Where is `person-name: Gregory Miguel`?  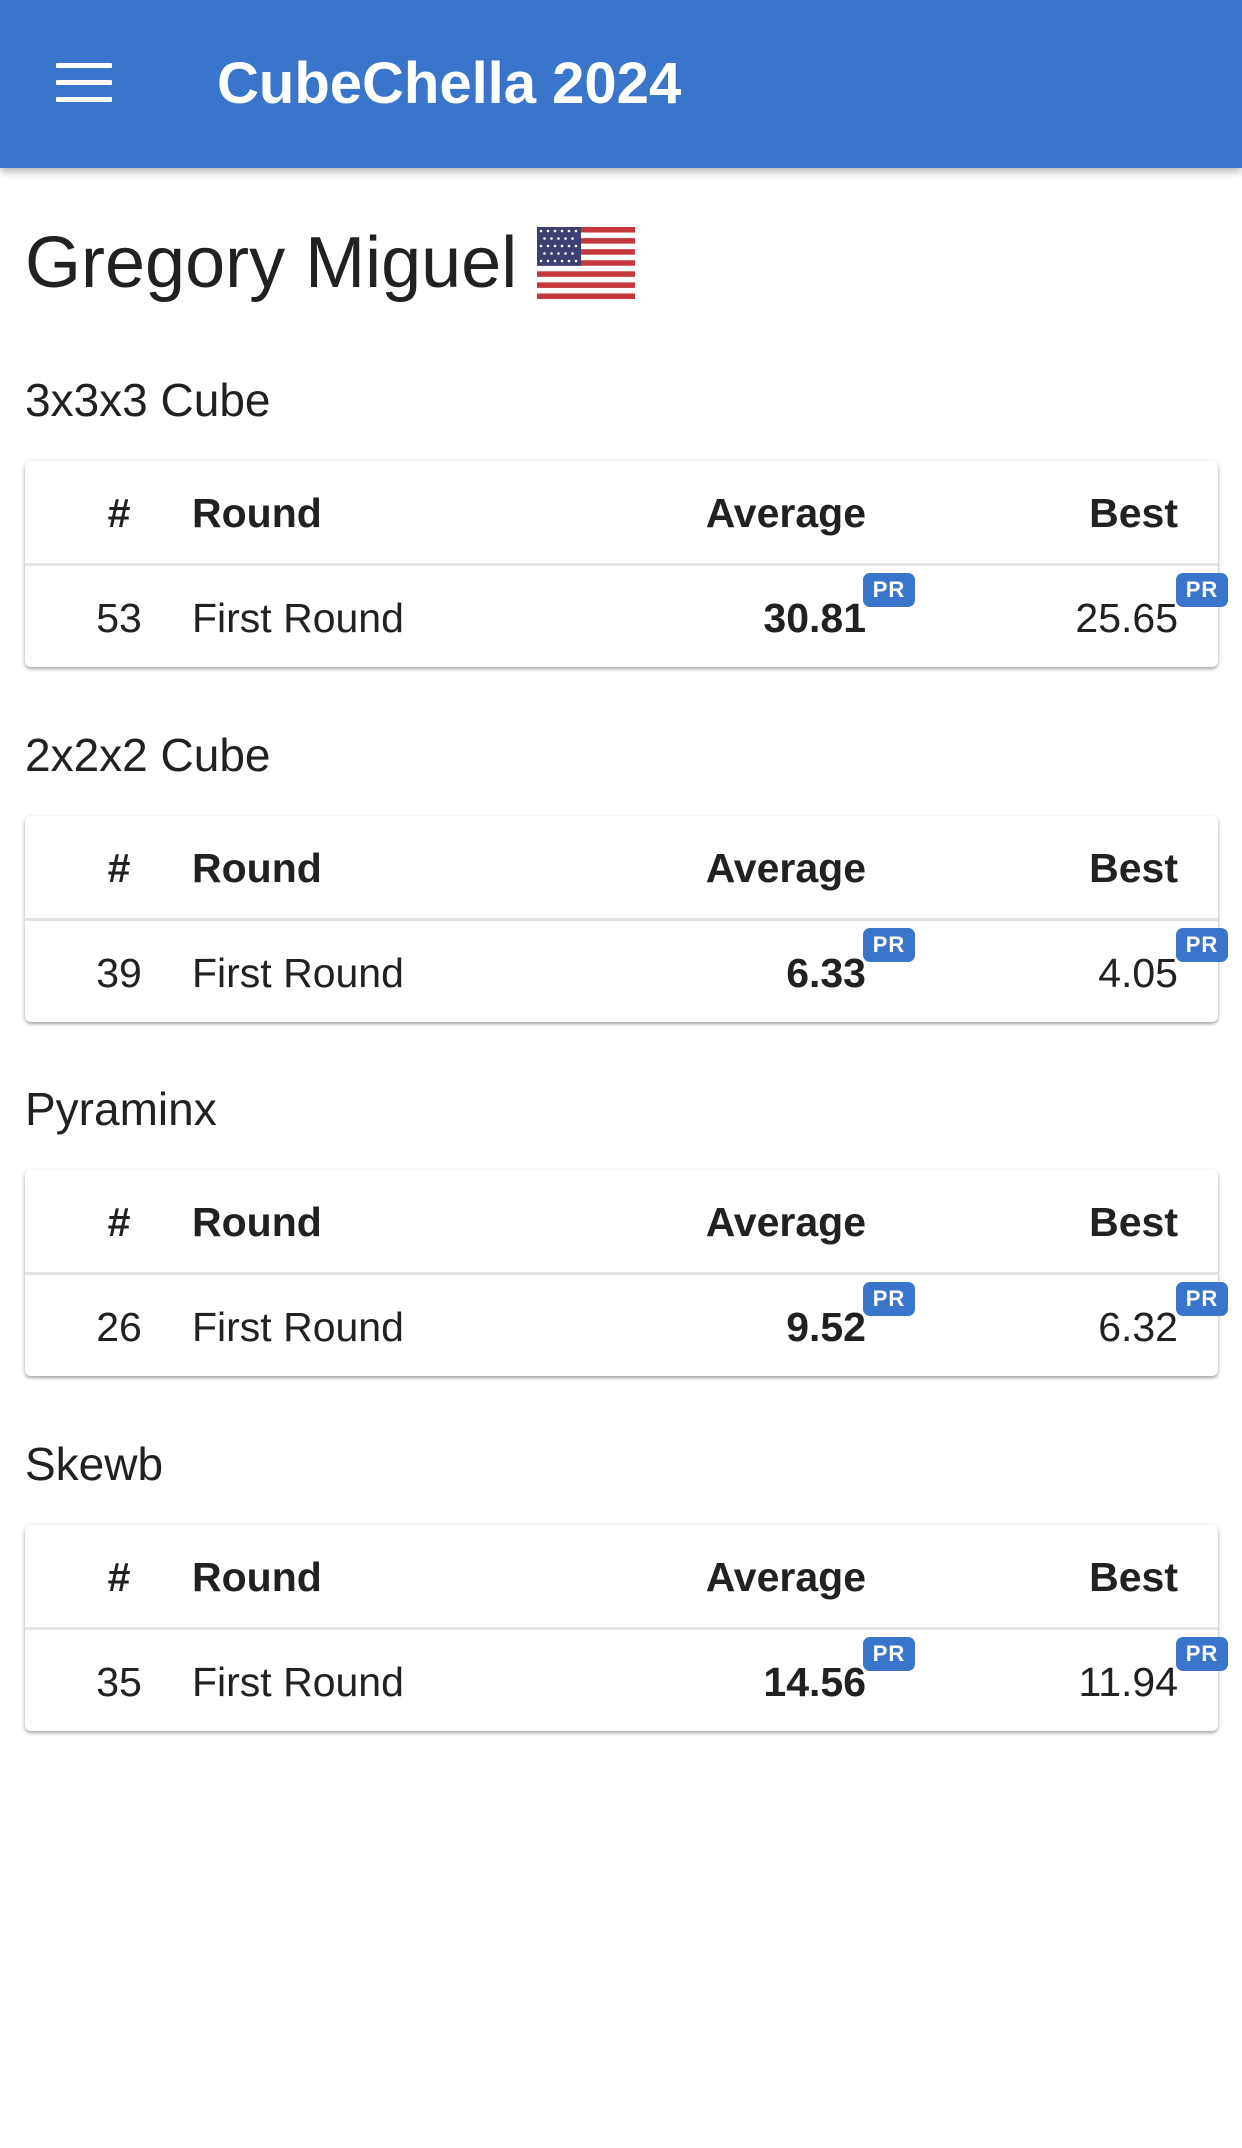 person-name: Gregory Miguel is located at coordinates (271, 263).